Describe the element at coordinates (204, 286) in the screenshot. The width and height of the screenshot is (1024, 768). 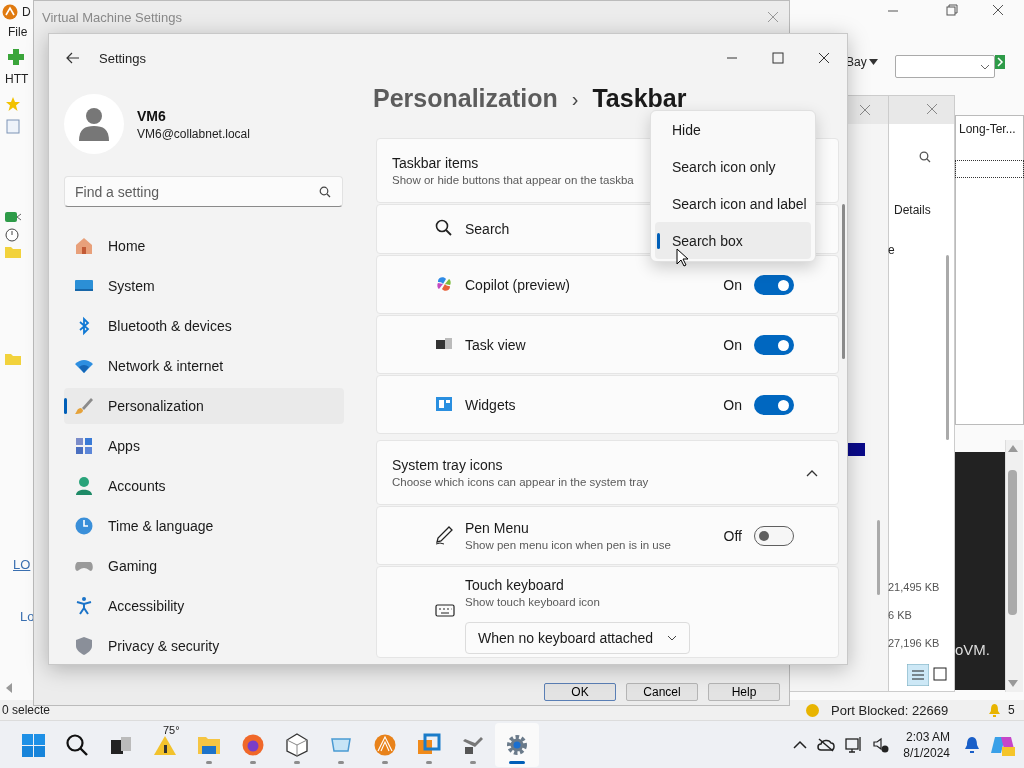
I see `nav-item: System` at that location.